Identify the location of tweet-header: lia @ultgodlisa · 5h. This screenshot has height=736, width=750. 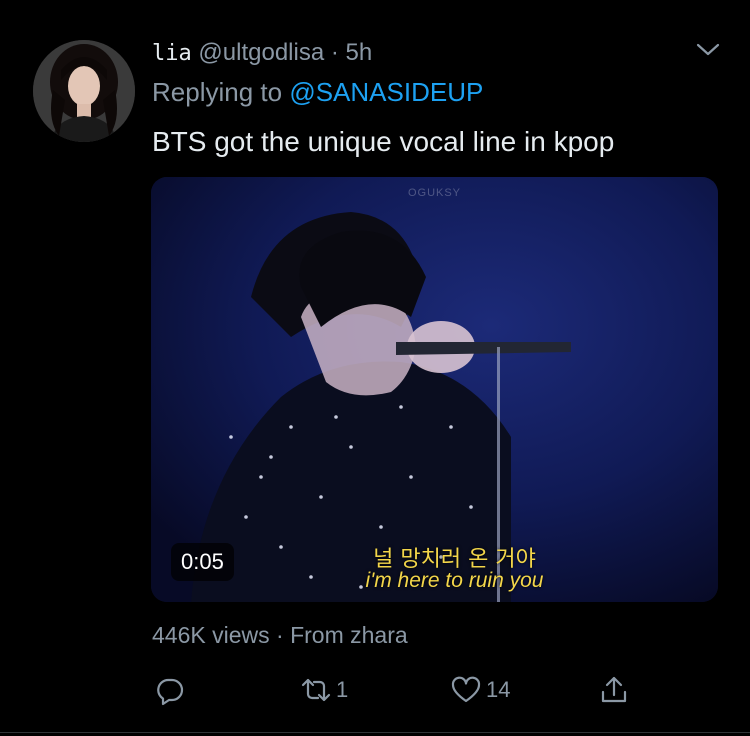
(262, 53).